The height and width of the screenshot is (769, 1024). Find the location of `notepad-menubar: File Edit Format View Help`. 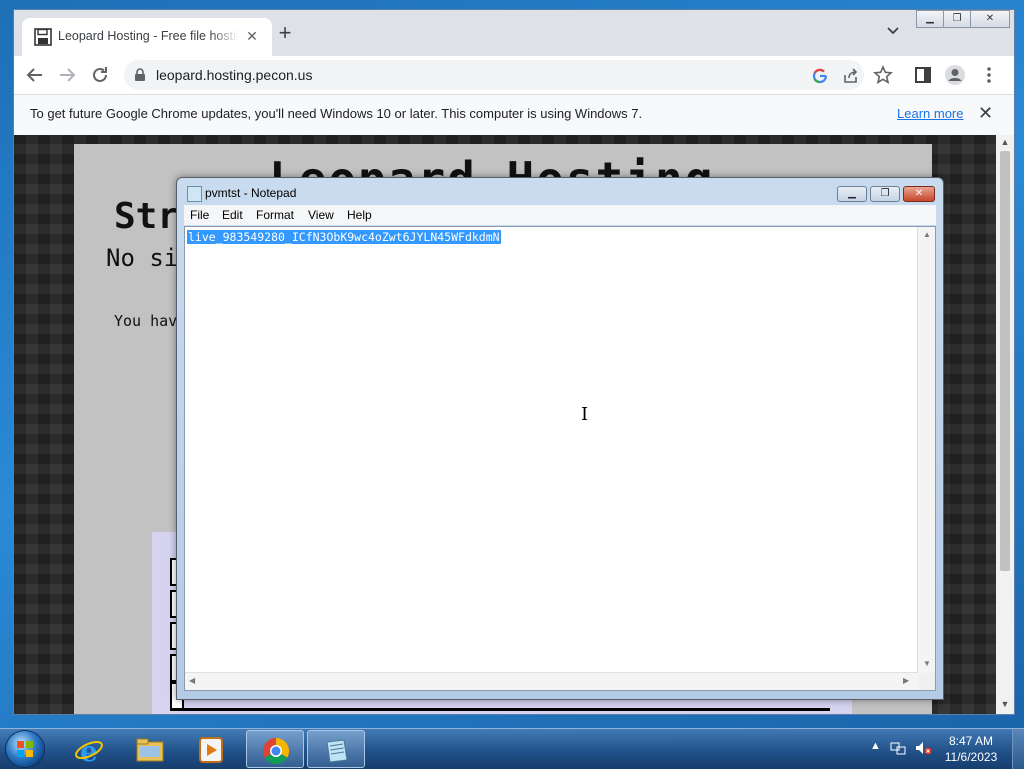

notepad-menubar: File Edit Format View Help is located at coordinates (560, 215).